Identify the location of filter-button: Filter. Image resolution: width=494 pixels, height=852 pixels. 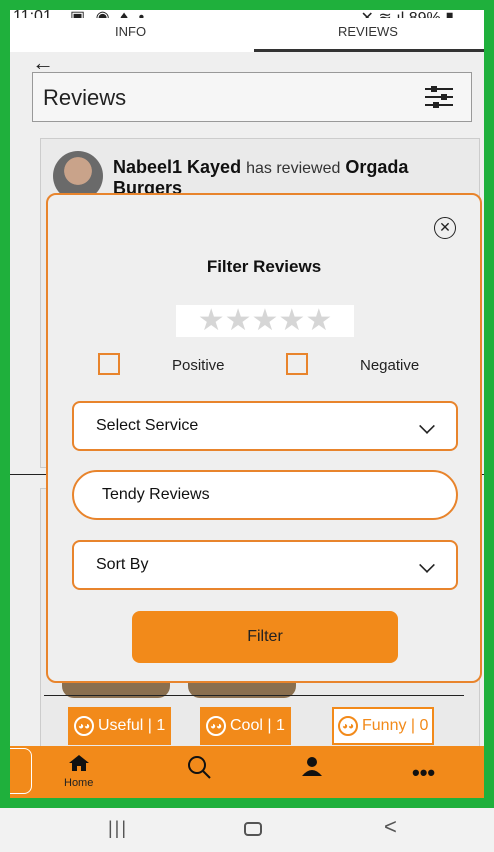
(265, 637).